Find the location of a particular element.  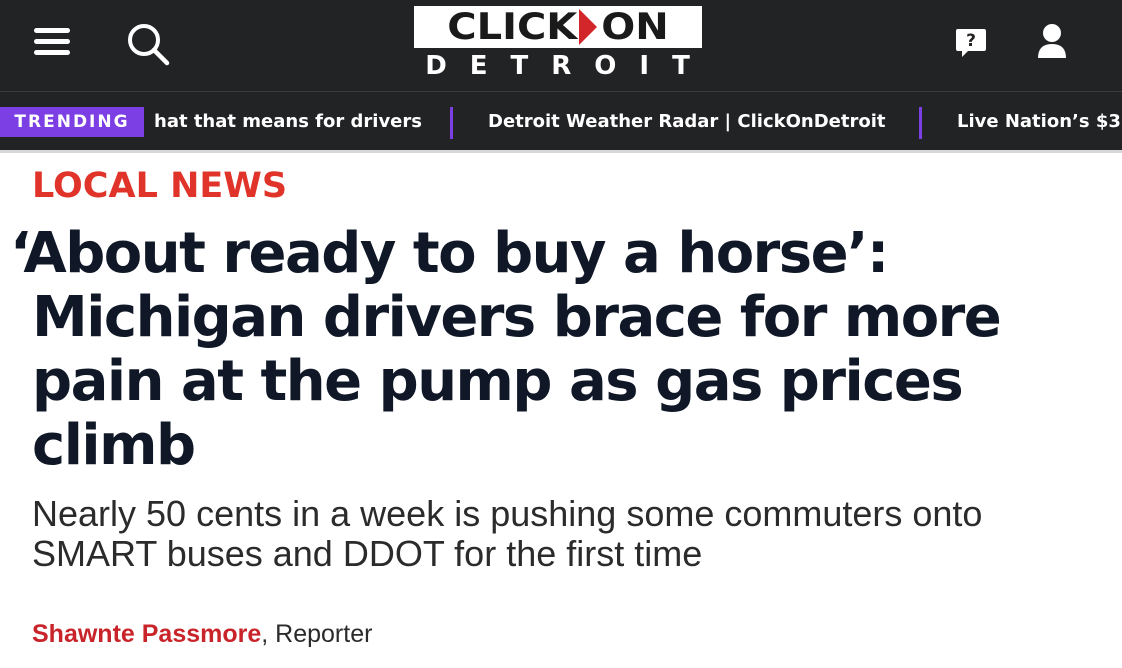

trending-item: Live Nation’s $3 is located at coordinates (1039, 121).